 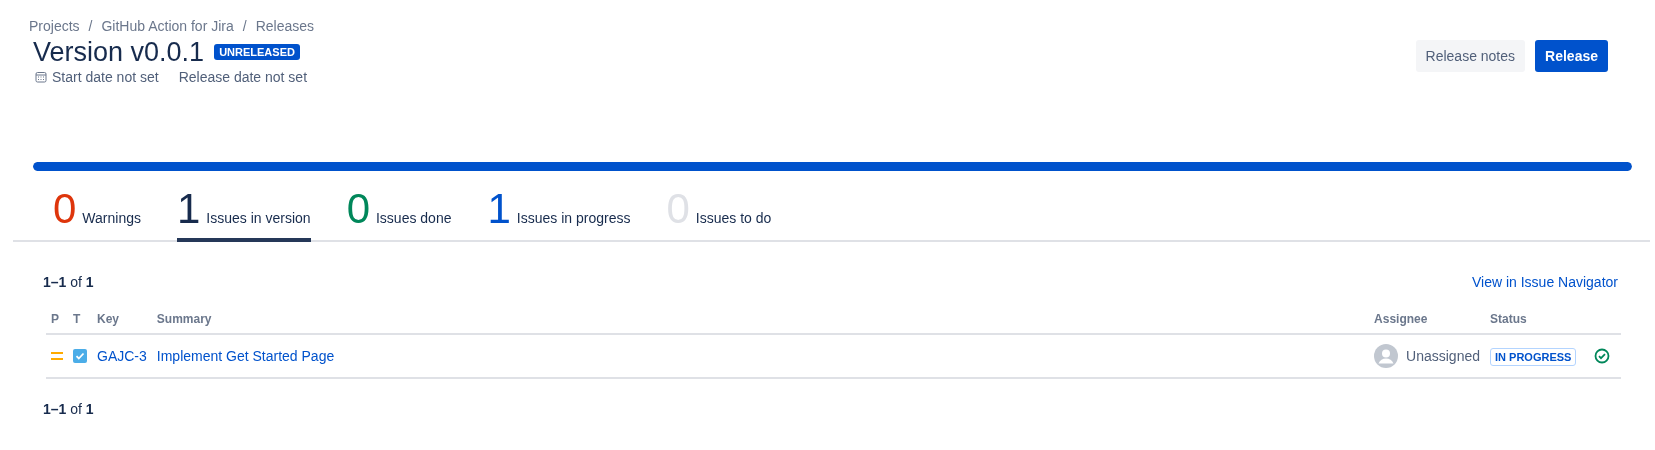 What do you see at coordinates (559, 214) in the screenshot?
I see `stat-tab: 1 Issues in progress` at bounding box center [559, 214].